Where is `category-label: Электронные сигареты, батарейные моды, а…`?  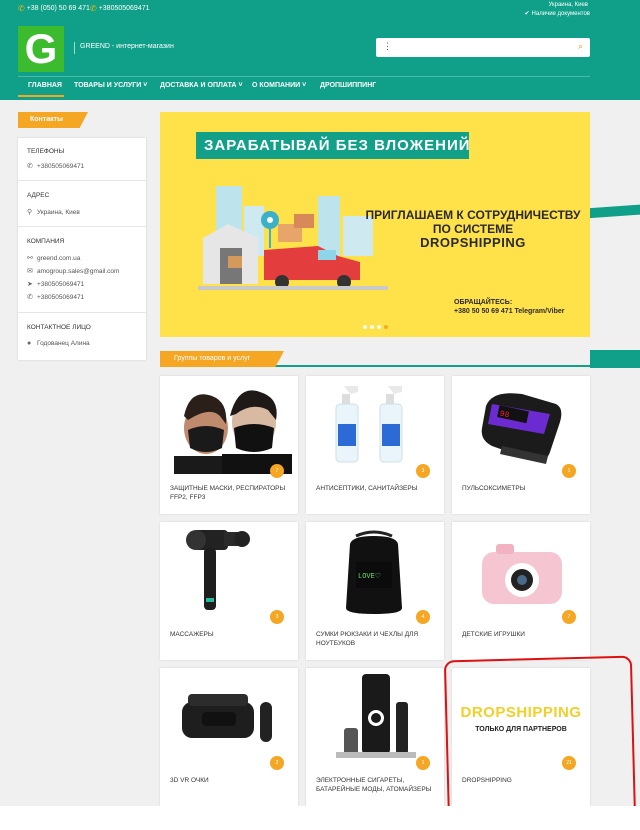 category-label: Электронные сигареты, батарейные моды, а… is located at coordinates (374, 785).